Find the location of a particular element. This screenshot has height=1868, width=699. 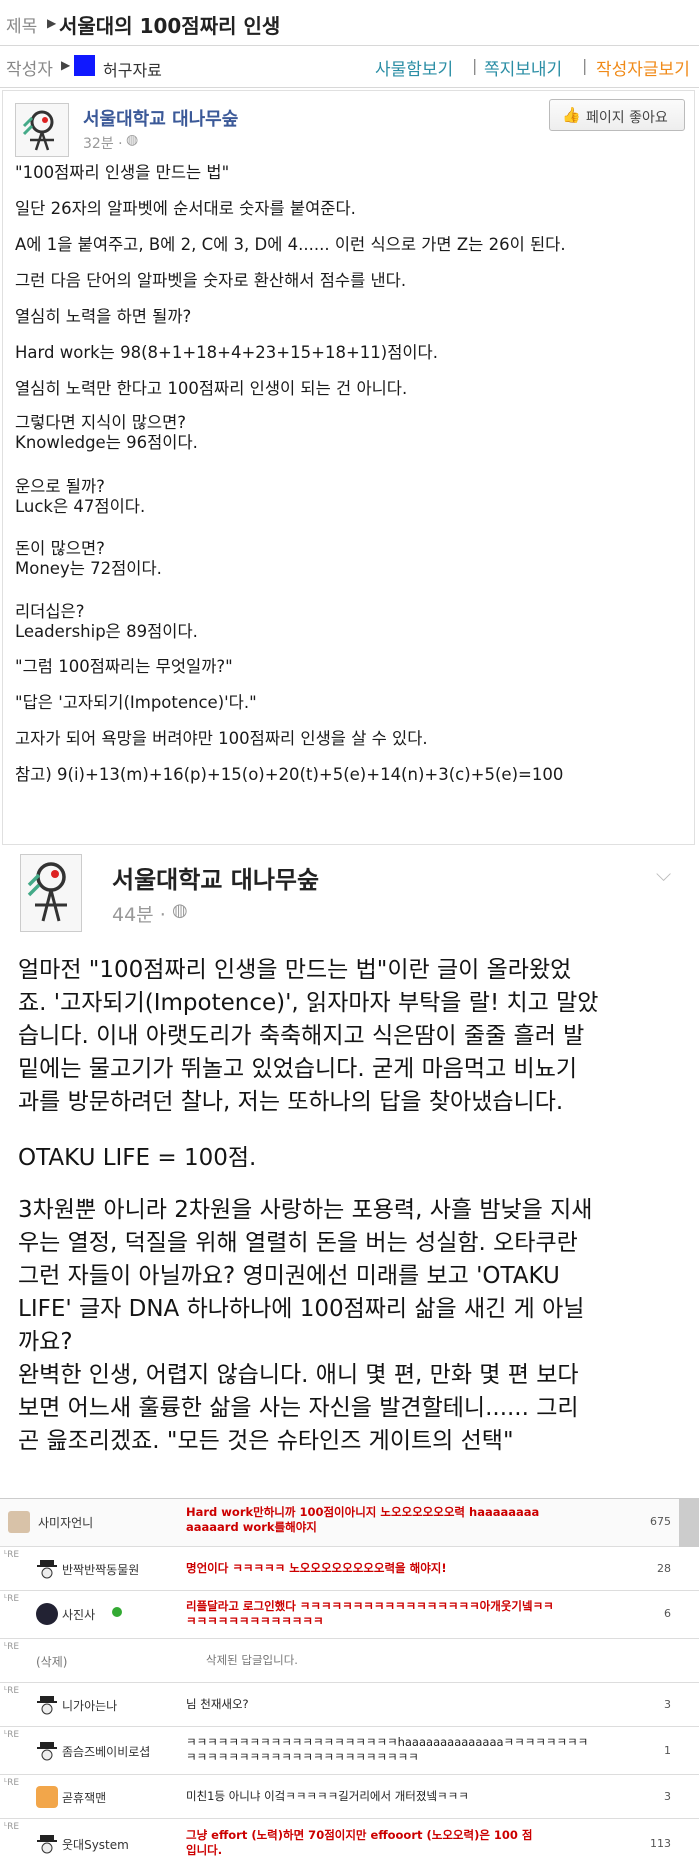

post-line: Hard work는 98(8+1+18+4+23+15+18+11)점이다. is located at coordinates (226, 352).